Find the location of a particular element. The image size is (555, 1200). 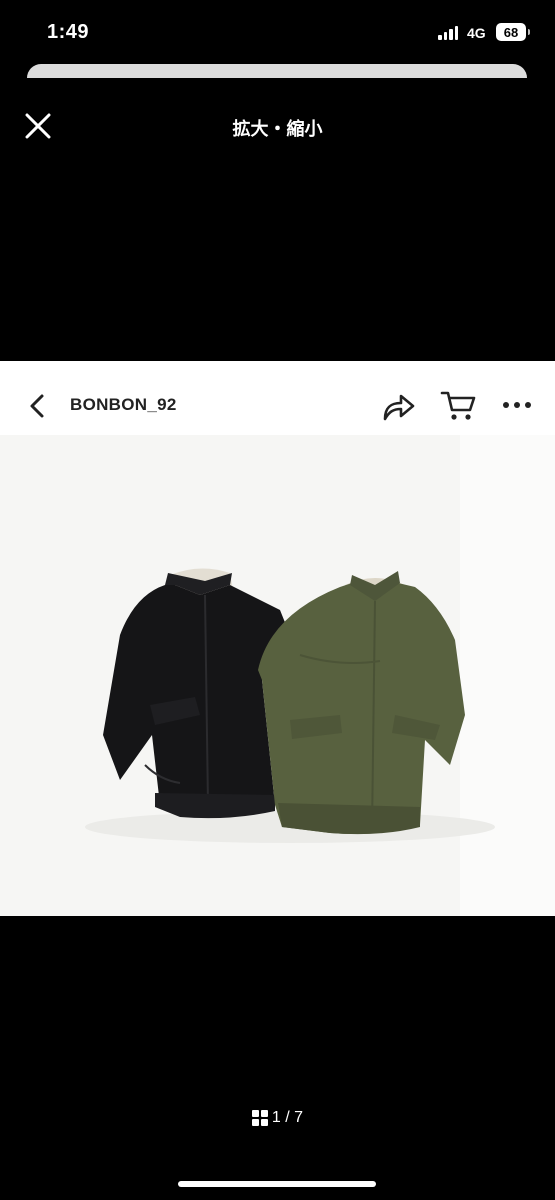

status-bar: 1:49 4G 68 is located at coordinates (277, 30).